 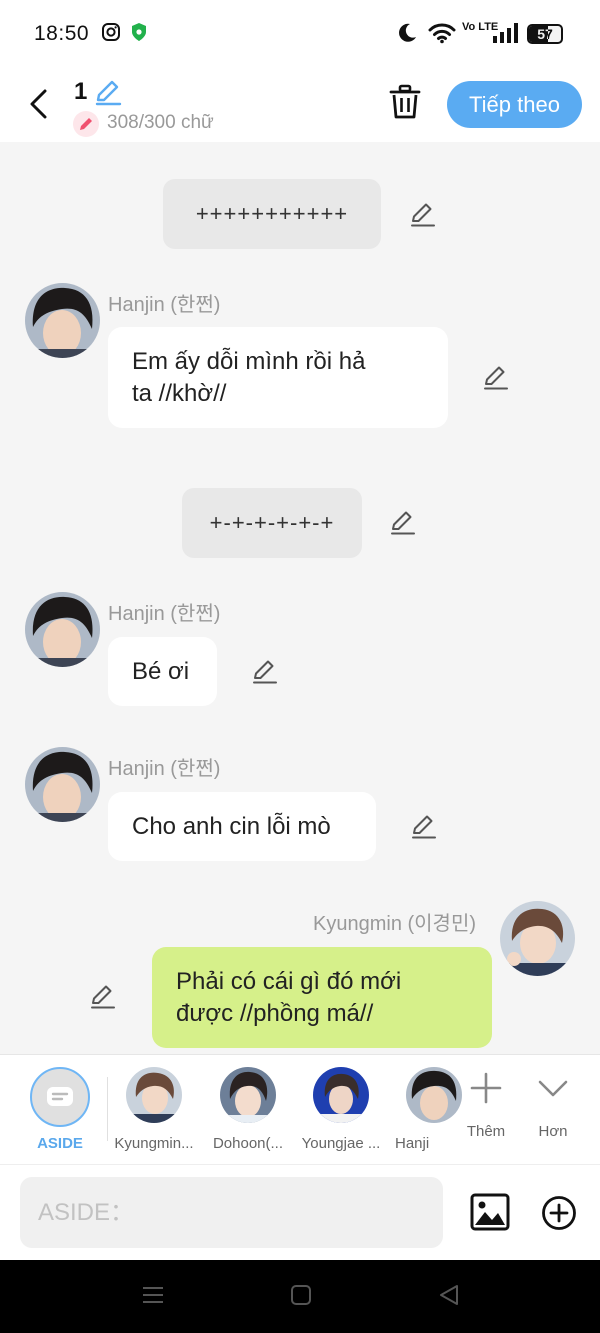 I want to click on narration-bubble: +-+-+-+-+-+, so click(x=272, y=523).